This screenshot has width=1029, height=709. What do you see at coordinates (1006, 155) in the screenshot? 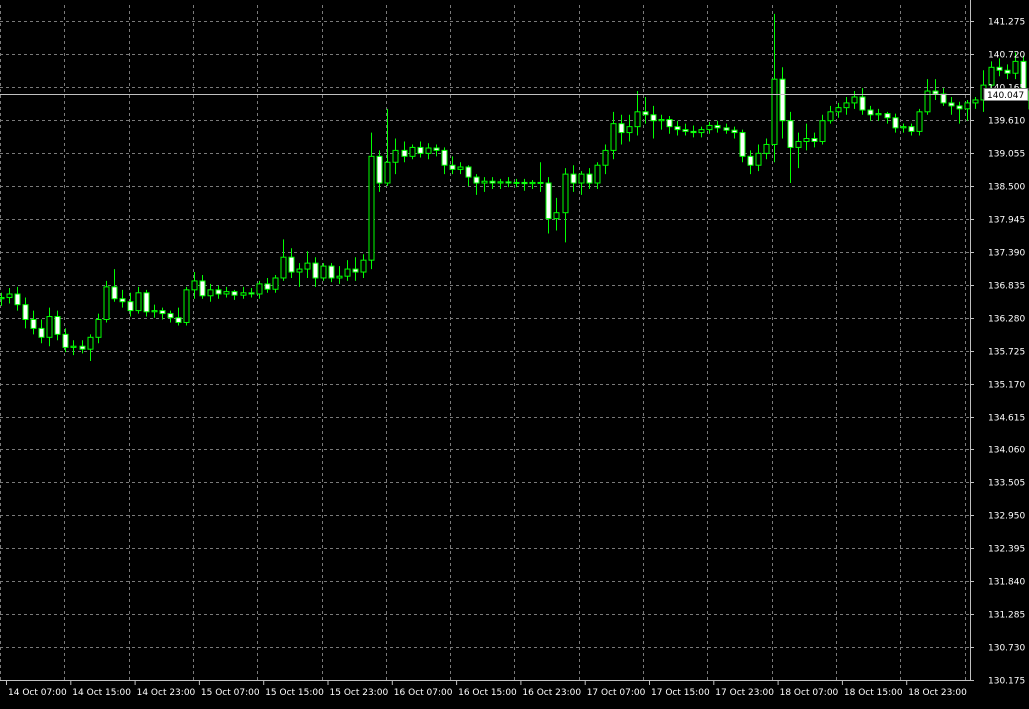
I see `y-tick-label: 139.055` at bounding box center [1006, 155].